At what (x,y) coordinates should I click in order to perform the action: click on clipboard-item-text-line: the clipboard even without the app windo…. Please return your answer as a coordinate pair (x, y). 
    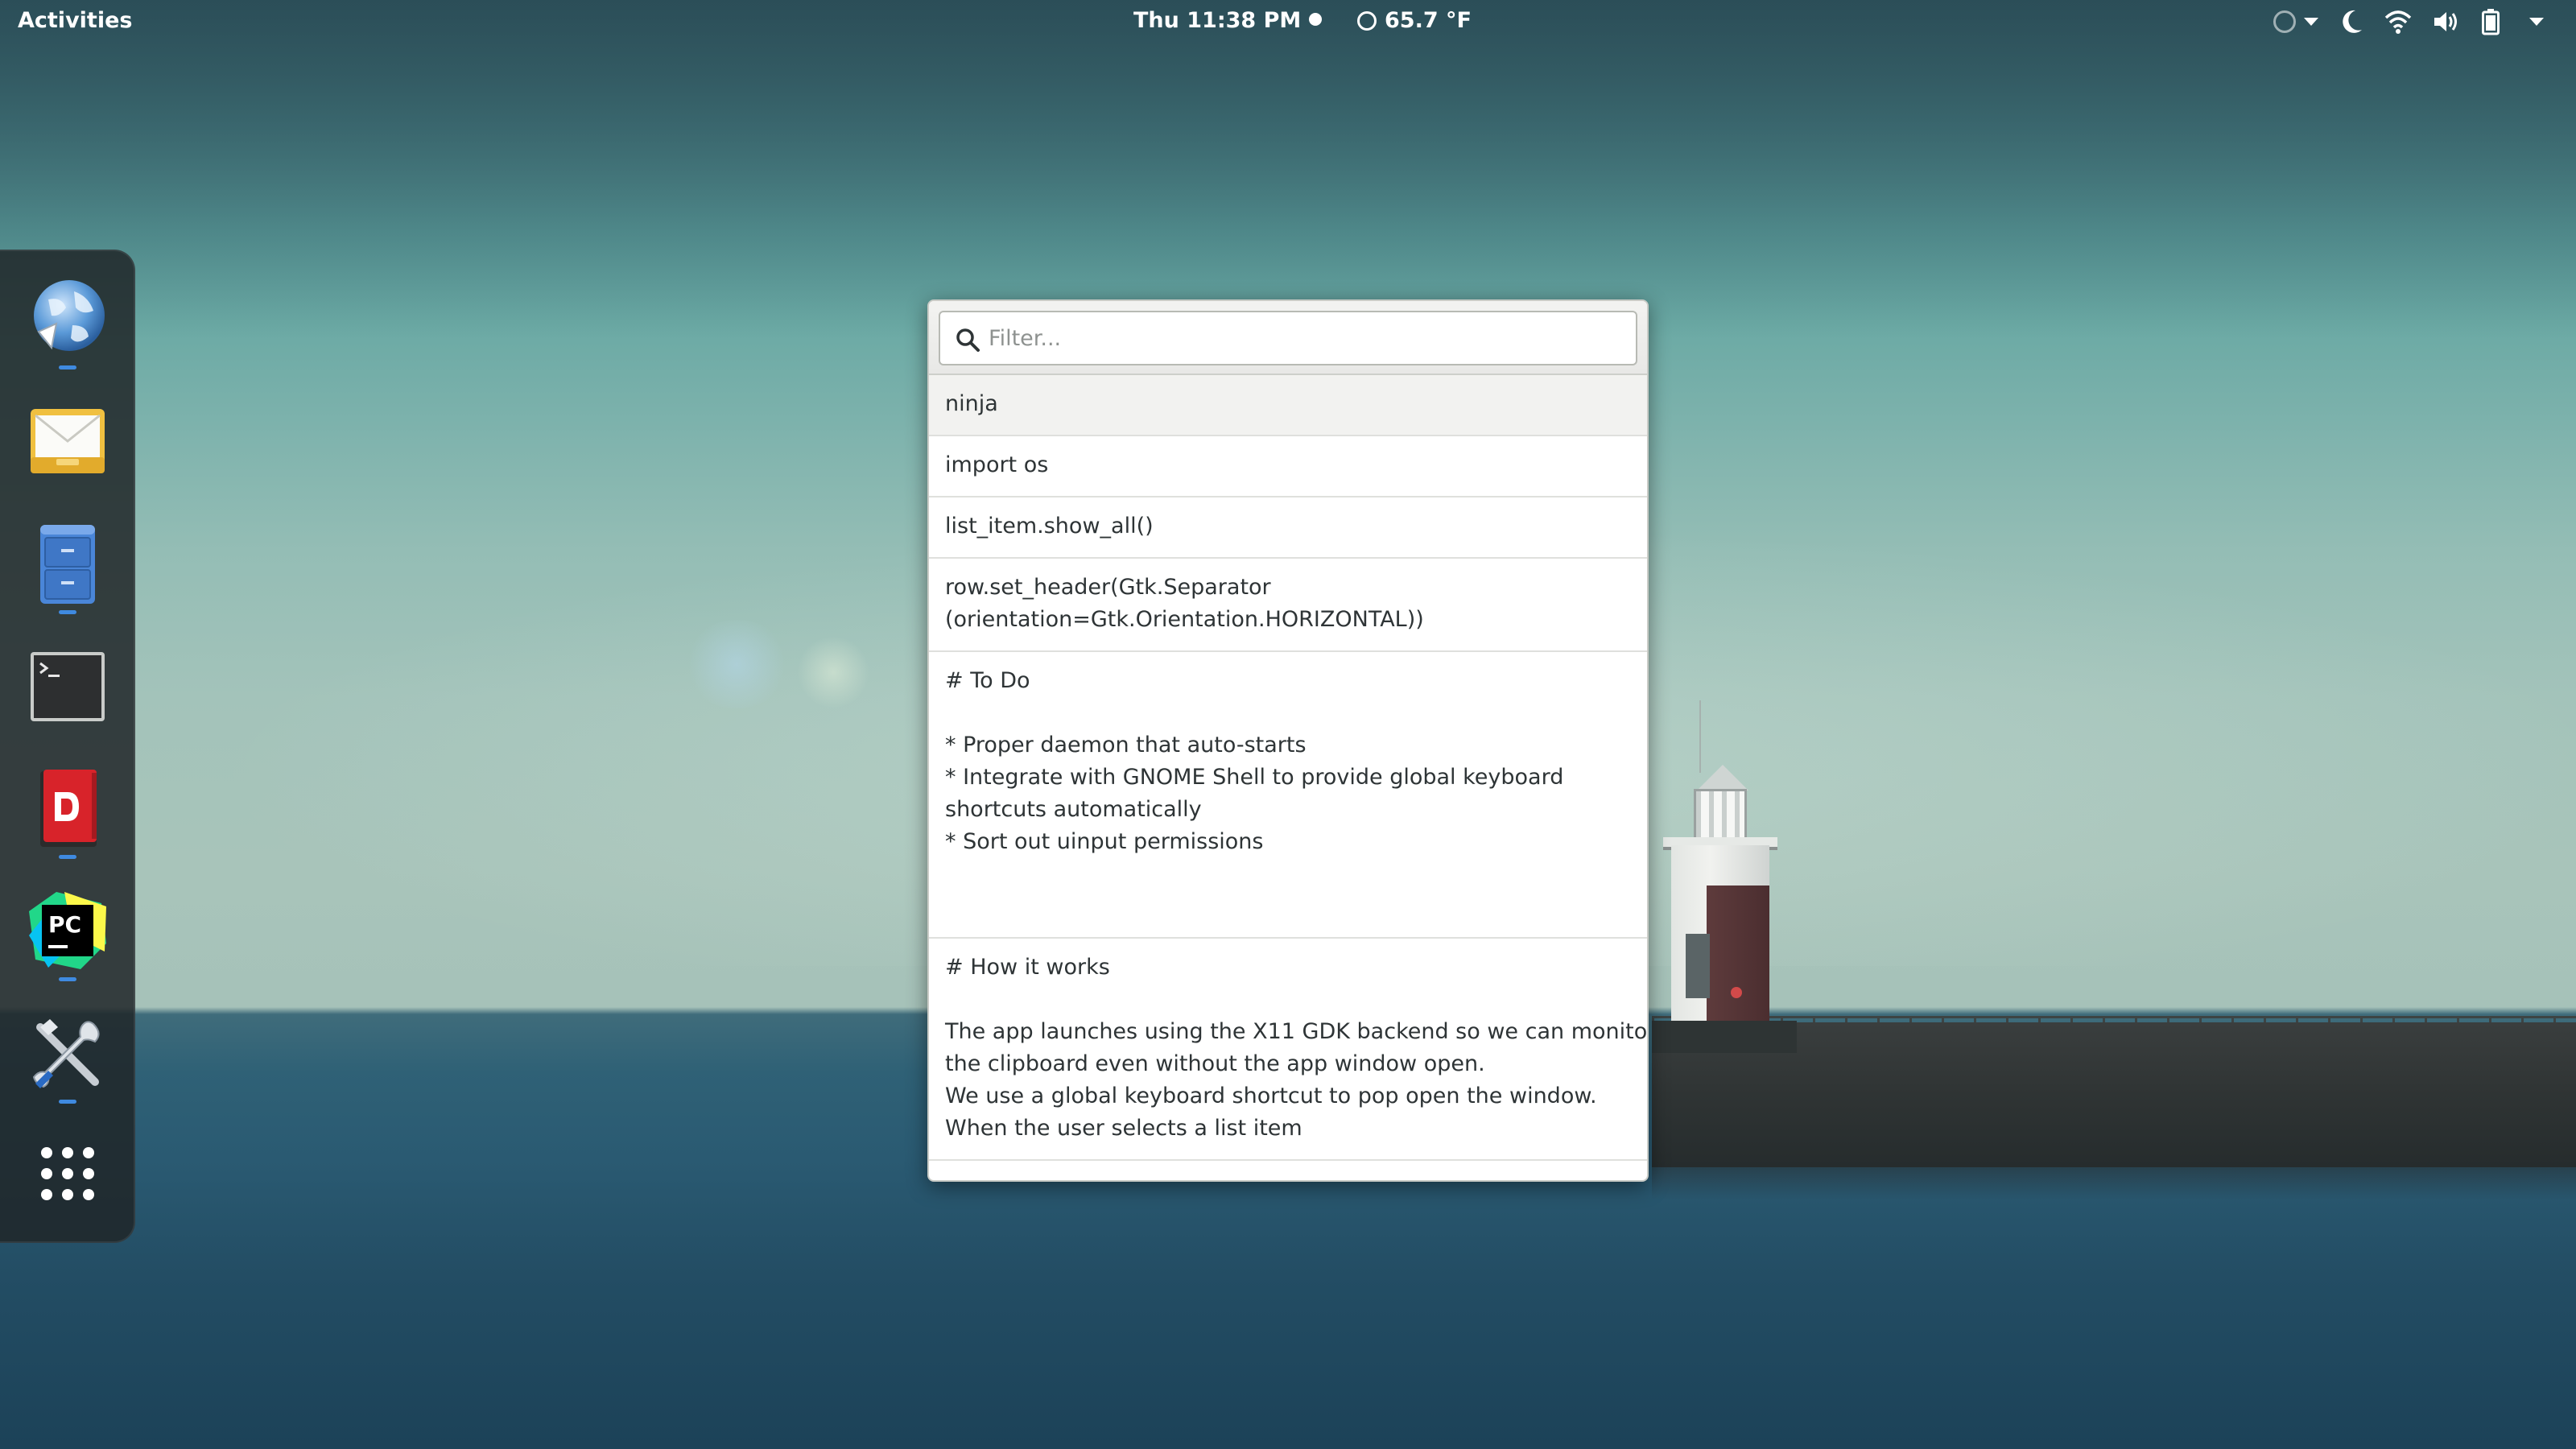
    Looking at the image, I should click on (1215, 1063).